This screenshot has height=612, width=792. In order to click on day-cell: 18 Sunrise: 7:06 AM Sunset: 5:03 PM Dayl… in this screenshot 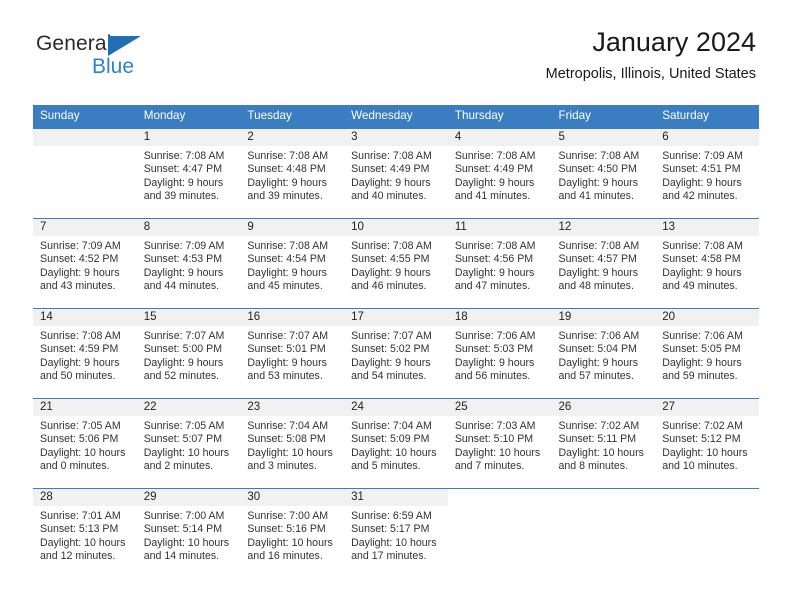, I will do `click(499, 353)`.